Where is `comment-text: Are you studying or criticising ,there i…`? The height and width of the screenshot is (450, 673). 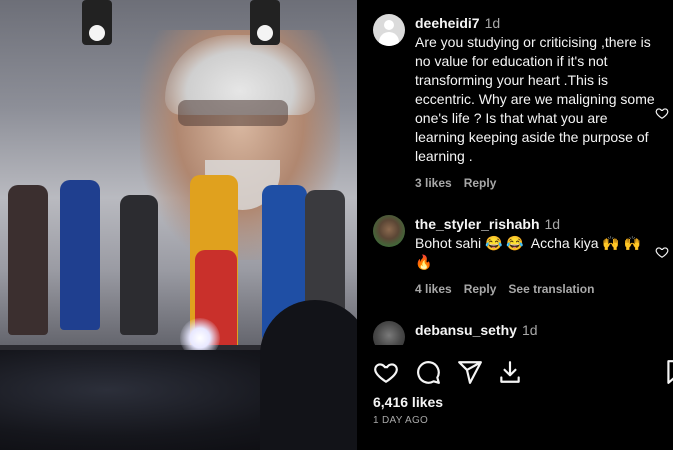
comment-text: Are you studying or criticising ,there i… is located at coordinates (537, 99).